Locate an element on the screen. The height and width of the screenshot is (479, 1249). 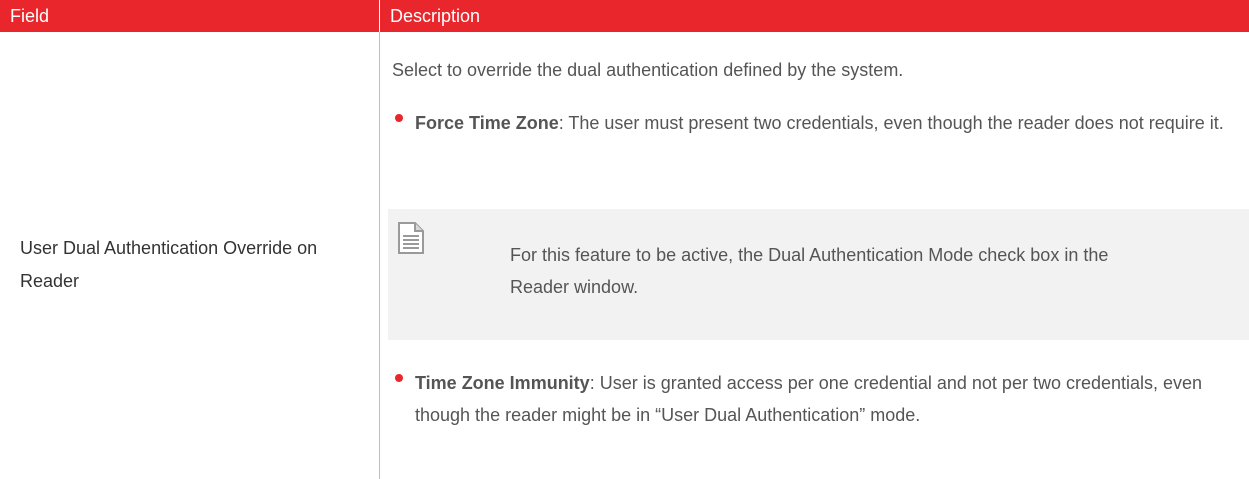
field-column-header: Field is located at coordinates (30, 16).